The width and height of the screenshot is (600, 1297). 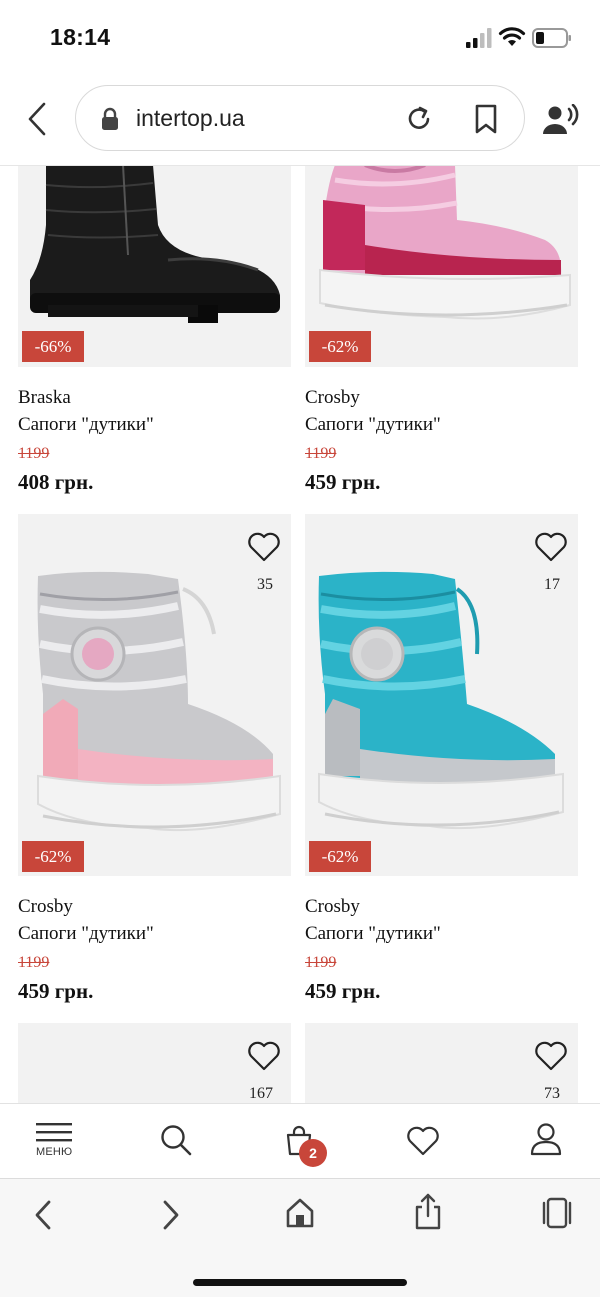 I want to click on speaker-icon, so click(x=562, y=120).